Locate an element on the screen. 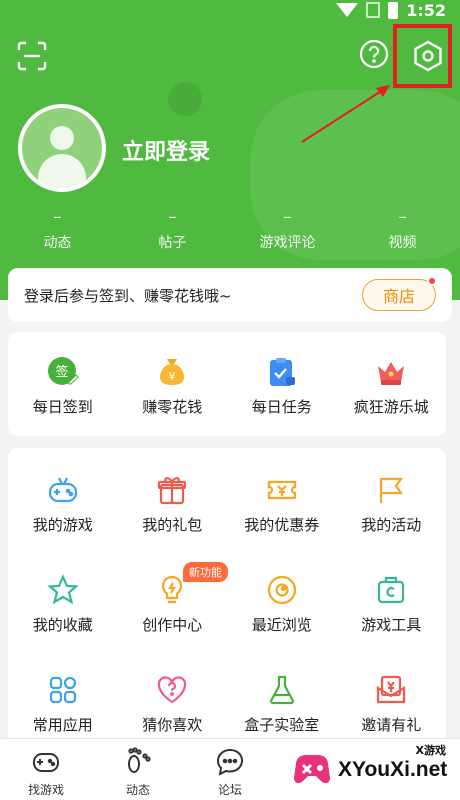  stat-videos: – 视频 is located at coordinates (402, 230).